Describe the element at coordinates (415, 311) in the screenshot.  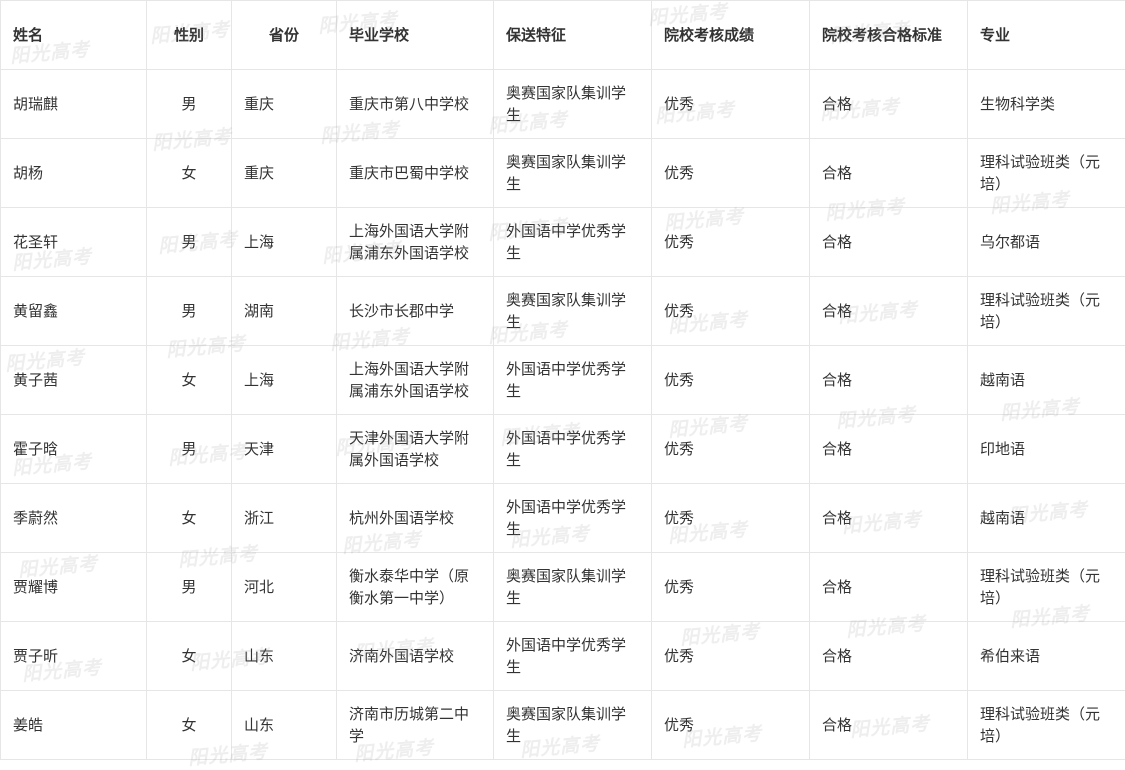
I see `cell-school: 长沙市长郡中学` at that location.